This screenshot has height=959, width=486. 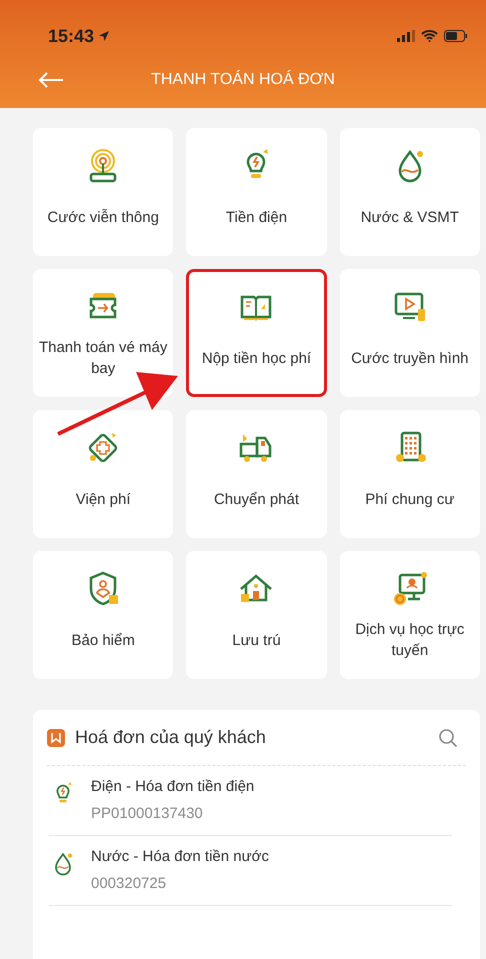 I want to click on status-time: 15:43, so click(x=71, y=36).